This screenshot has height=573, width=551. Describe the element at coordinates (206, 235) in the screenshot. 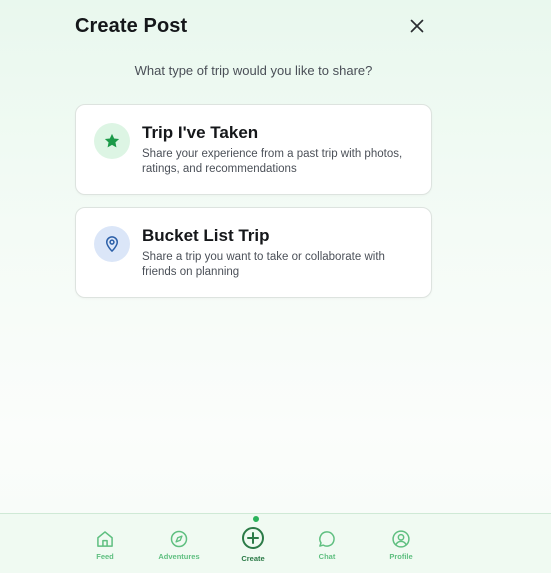

I see `card-title: Bucket List Trip` at that location.